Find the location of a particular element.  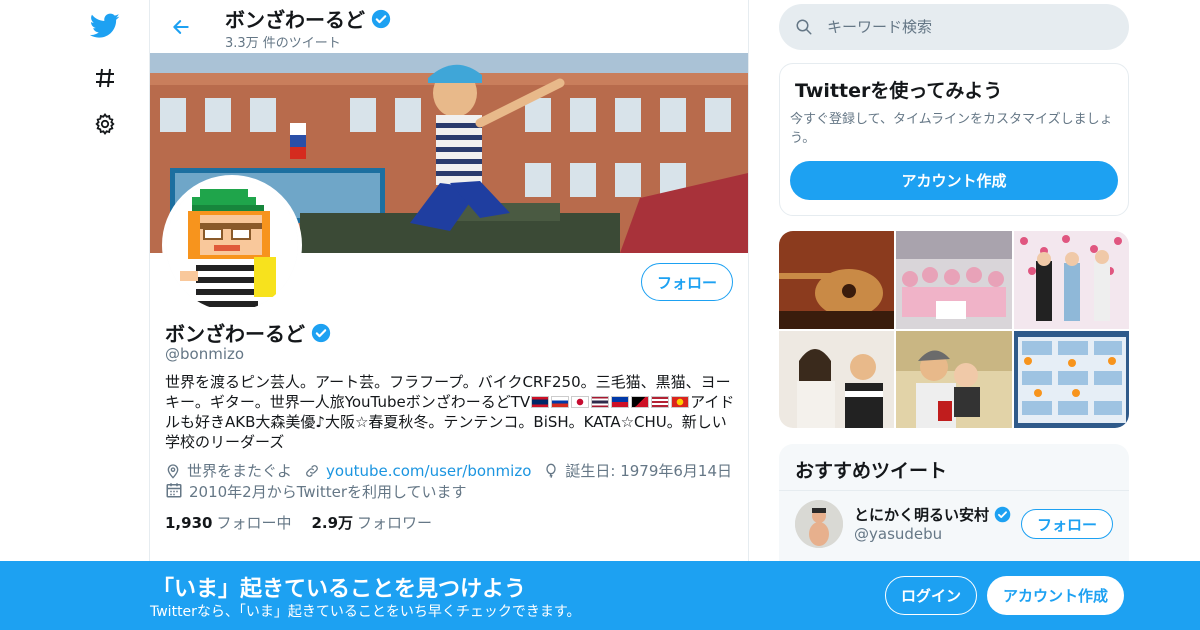

recommended-user-handle: @yasudebu is located at coordinates (898, 534).